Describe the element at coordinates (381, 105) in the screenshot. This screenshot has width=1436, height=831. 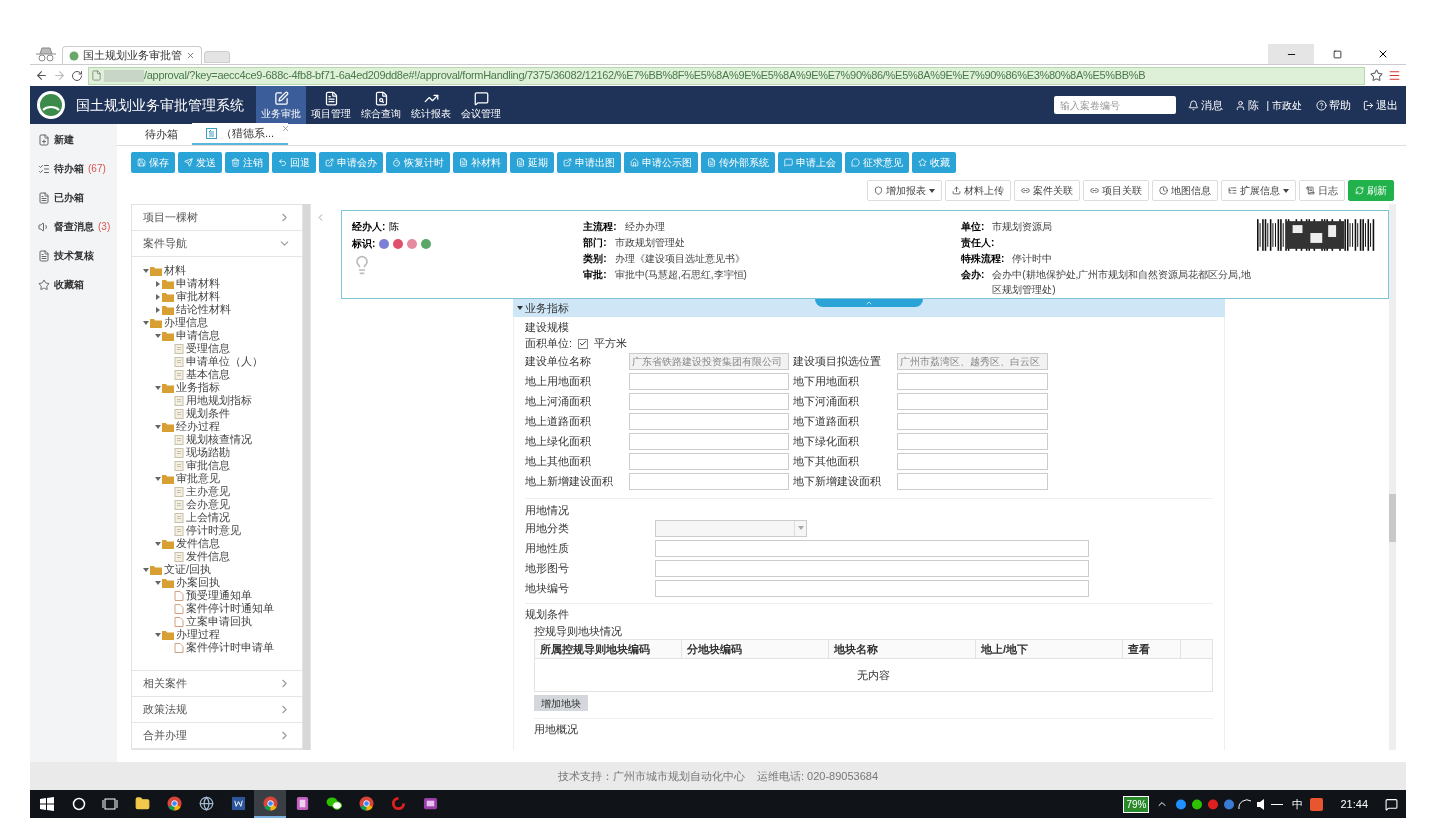
I see `nav-tab: 综合查询` at that location.